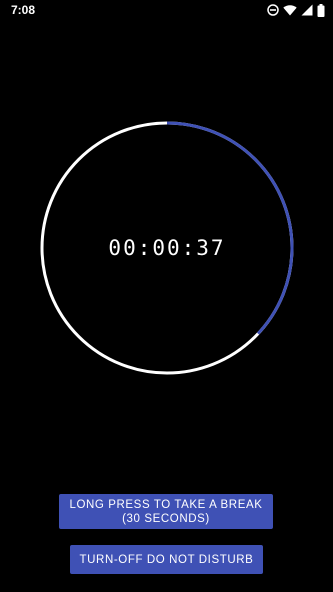 The width and height of the screenshot is (333, 592). I want to click on turn-off-dnd-button: TURN-OFF DO NOT DISTURB, so click(166, 559).